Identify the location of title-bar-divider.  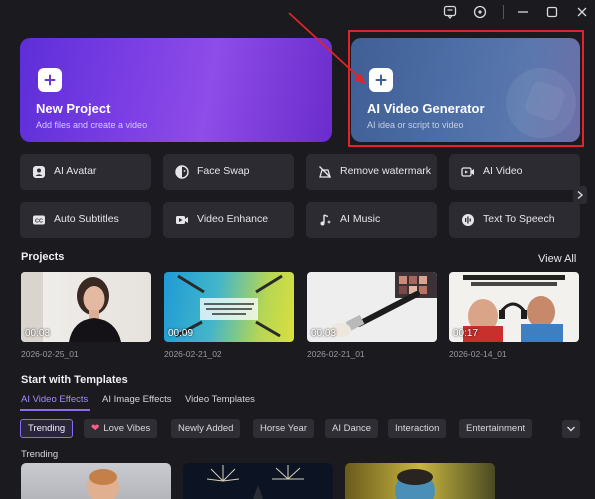
(503, 12).